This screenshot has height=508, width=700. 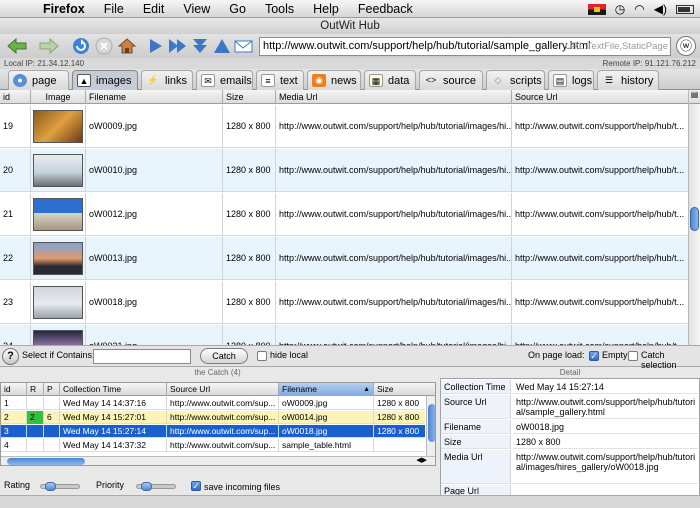 What do you see at coordinates (104, 46) in the screenshot?
I see `stop-icon` at bounding box center [104, 46].